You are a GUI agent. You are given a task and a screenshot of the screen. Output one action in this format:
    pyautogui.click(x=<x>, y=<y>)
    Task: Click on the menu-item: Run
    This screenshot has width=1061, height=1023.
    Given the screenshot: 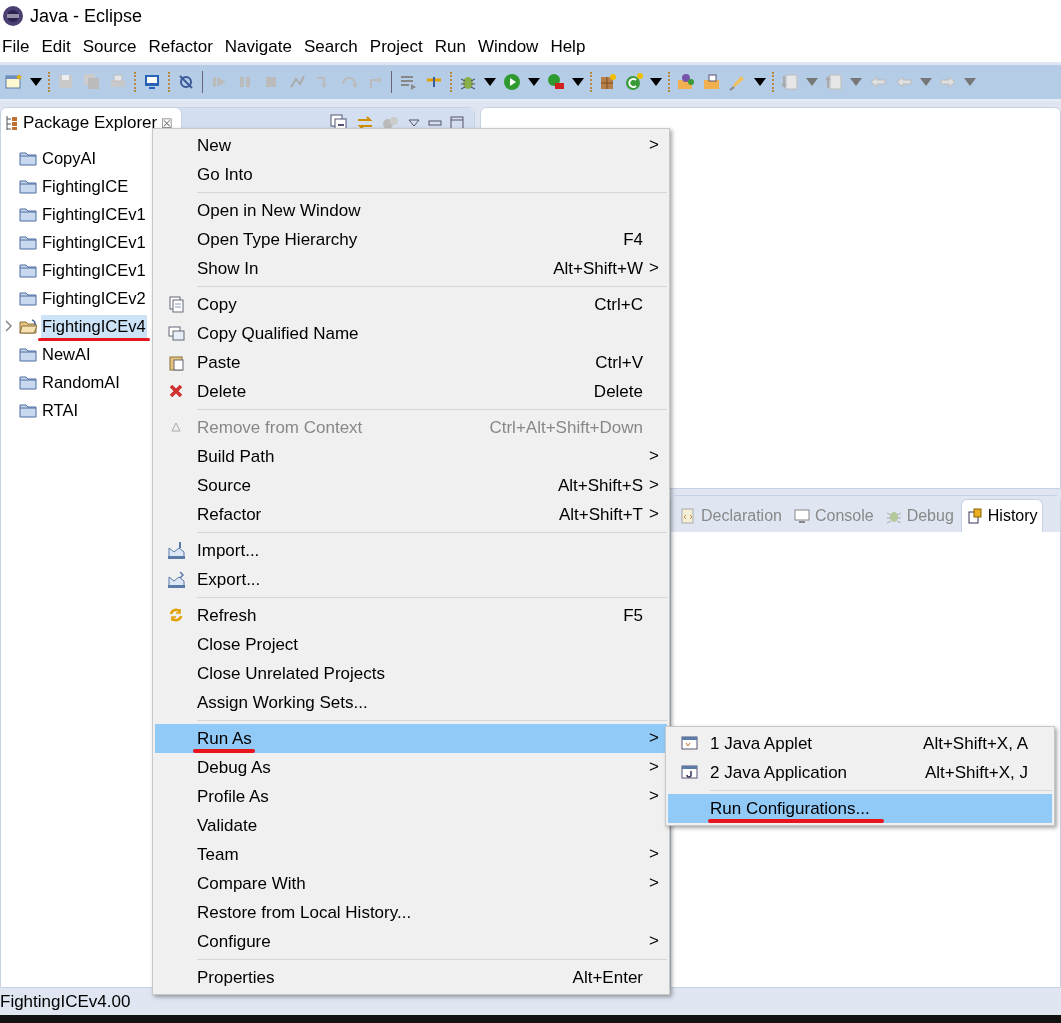 What is the action you would take?
    pyautogui.click(x=453, y=47)
    